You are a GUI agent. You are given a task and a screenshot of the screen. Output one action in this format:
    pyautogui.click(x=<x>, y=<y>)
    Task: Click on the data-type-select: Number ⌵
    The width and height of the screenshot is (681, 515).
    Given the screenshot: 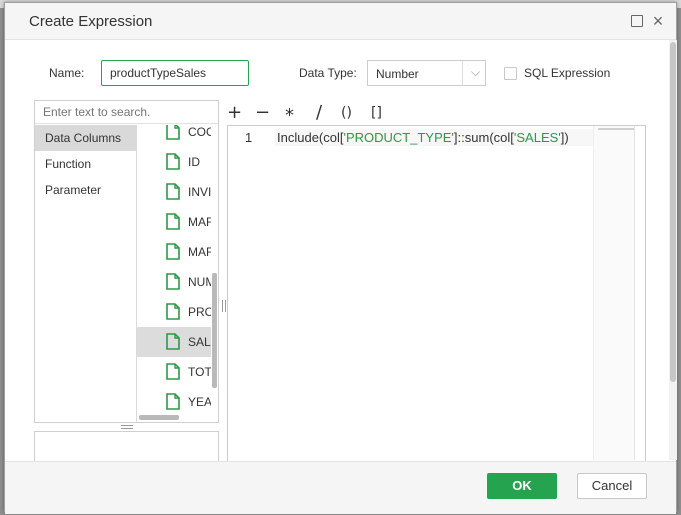 What is the action you would take?
    pyautogui.click(x=426, y=73)
    